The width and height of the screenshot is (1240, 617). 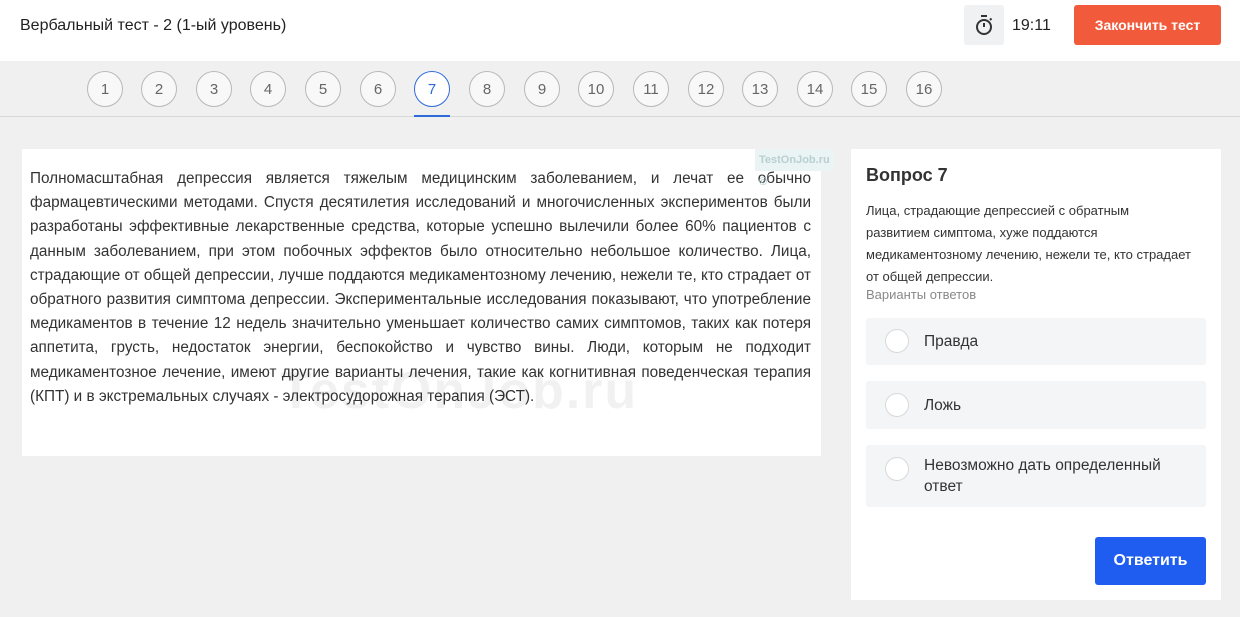 What do you see at coordinates (984, 25) in the screenshot?
I see `stopwatch-icon` at bounding box center [984, 25].